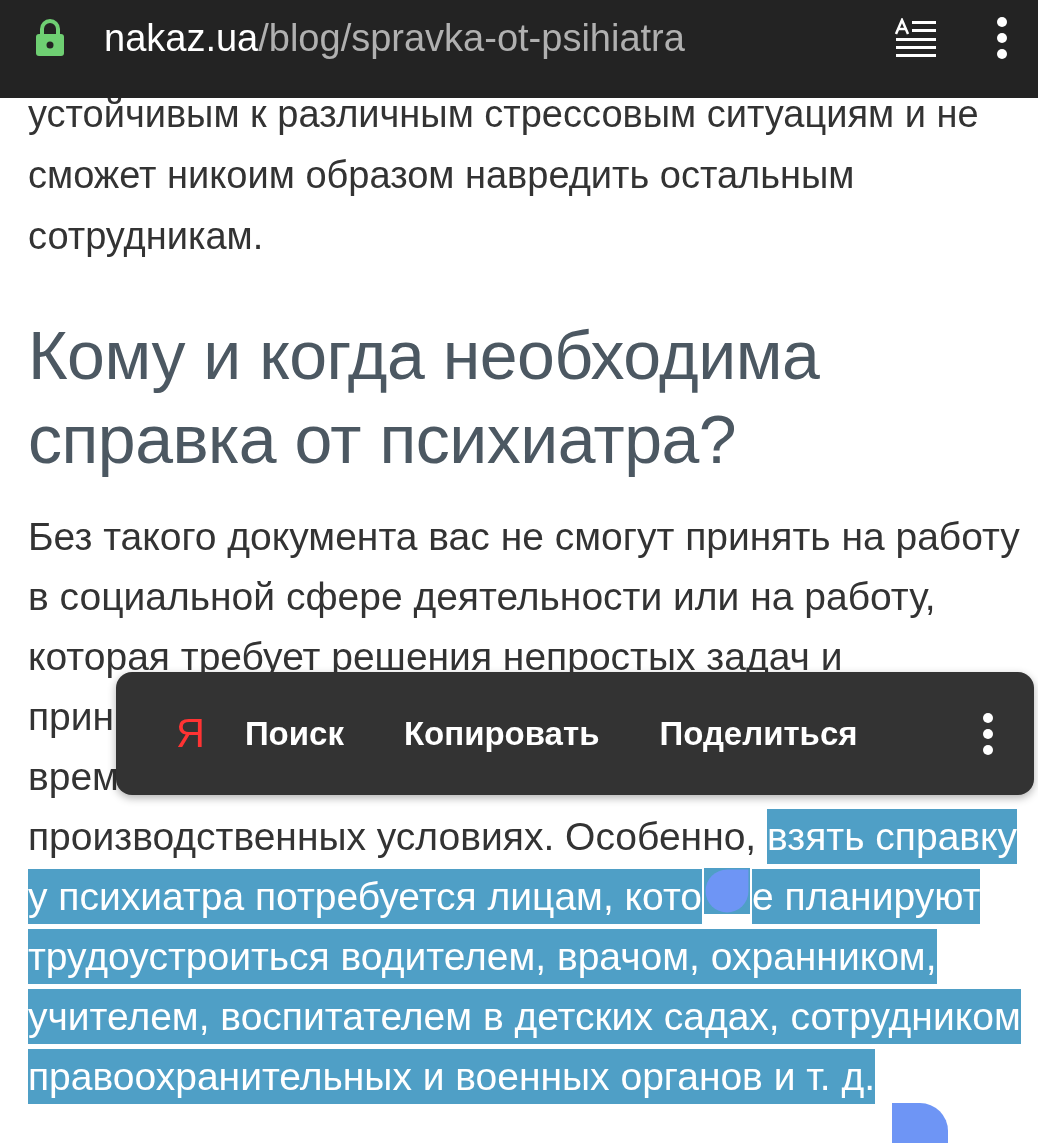 This screenshot has height=1143, width=1038. What do you see at coordinates (758, 733) in the screenshot?
I see `menu-action: Поделиться` at bounding box center [758, 733].